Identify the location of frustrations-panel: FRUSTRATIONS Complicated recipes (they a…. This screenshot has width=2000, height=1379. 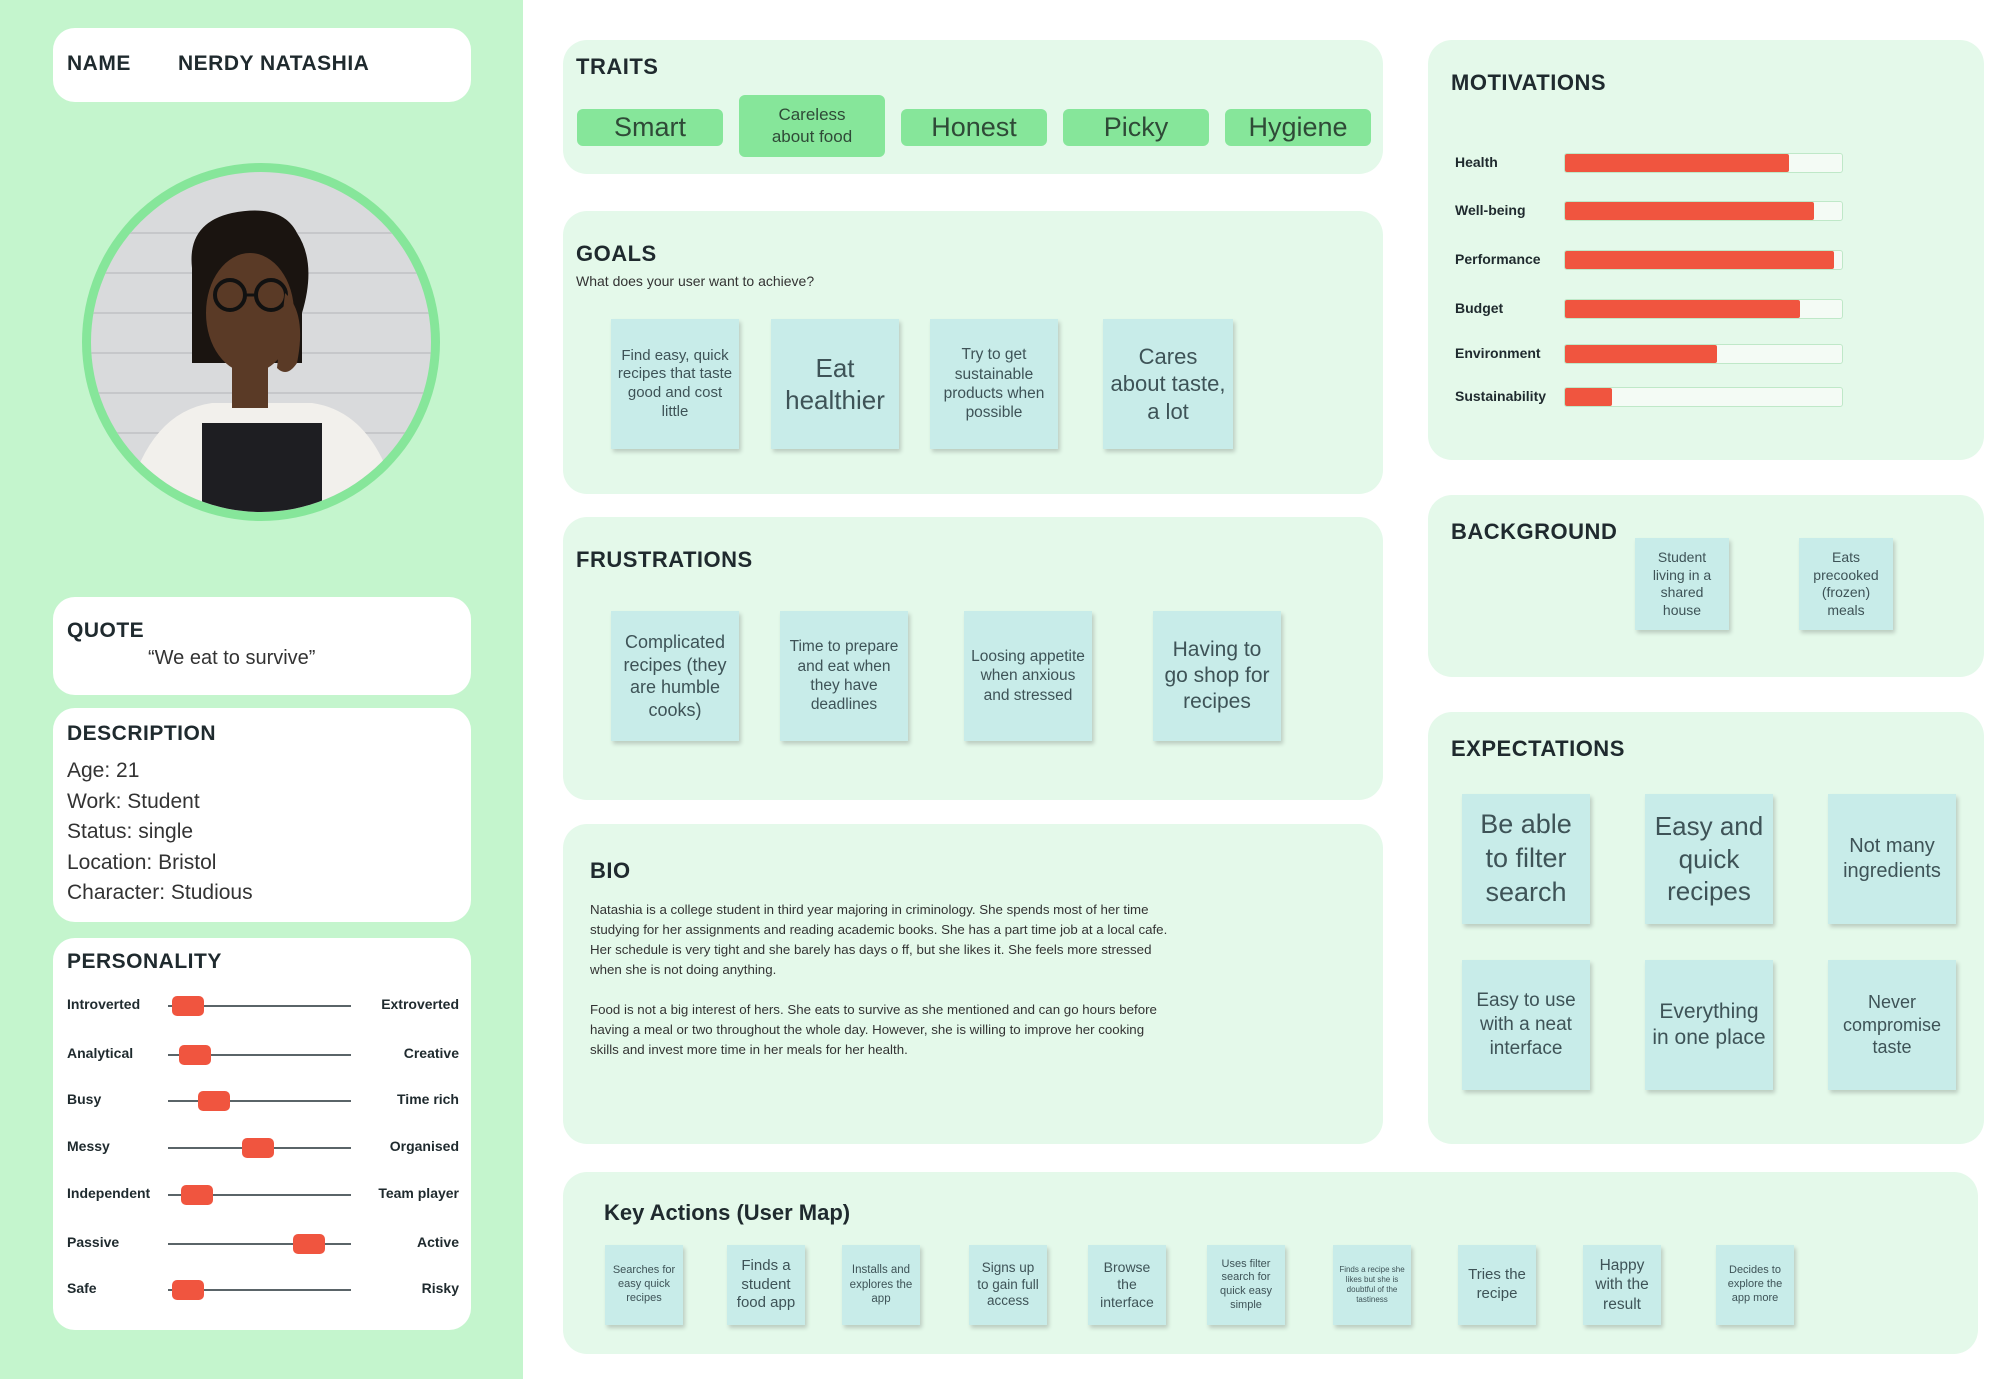
(973, 658).